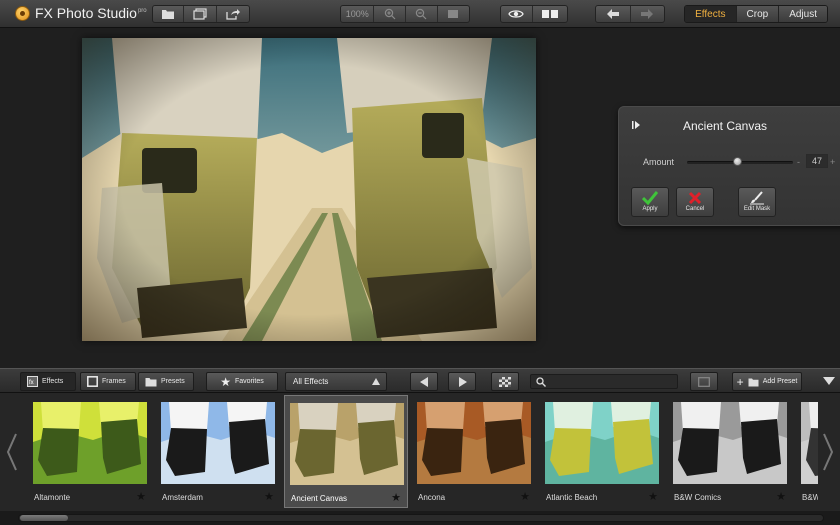 The height and width of the screenshot is (525, 840). I want to click on open-icon, so click(168, 14).